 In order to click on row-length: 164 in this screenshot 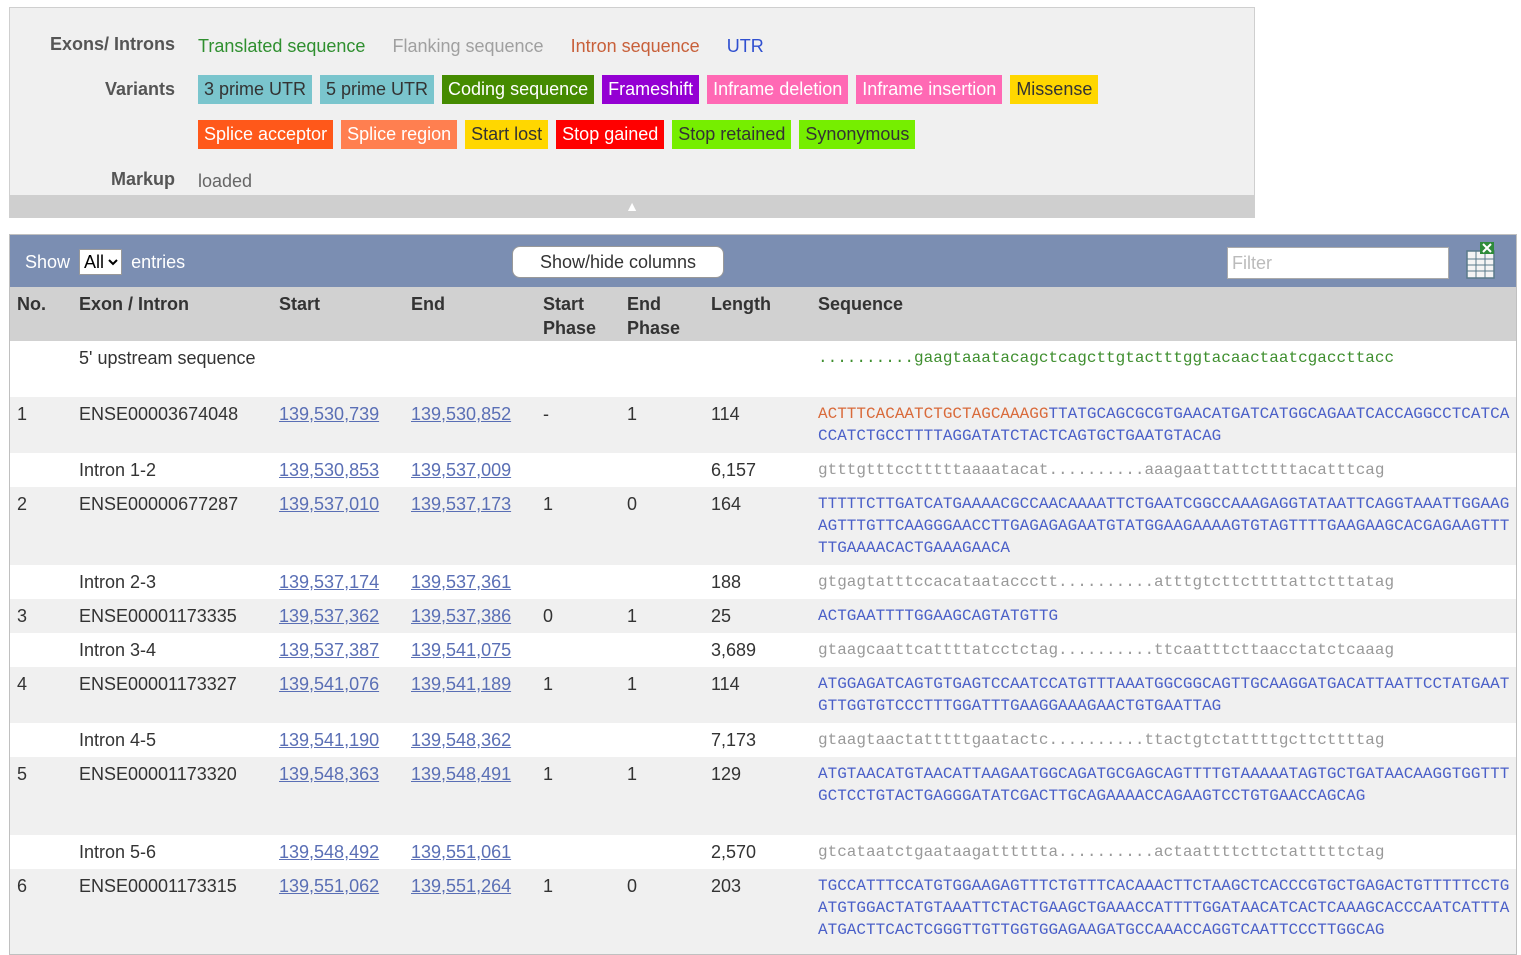, I will do `click(726, 504)`.